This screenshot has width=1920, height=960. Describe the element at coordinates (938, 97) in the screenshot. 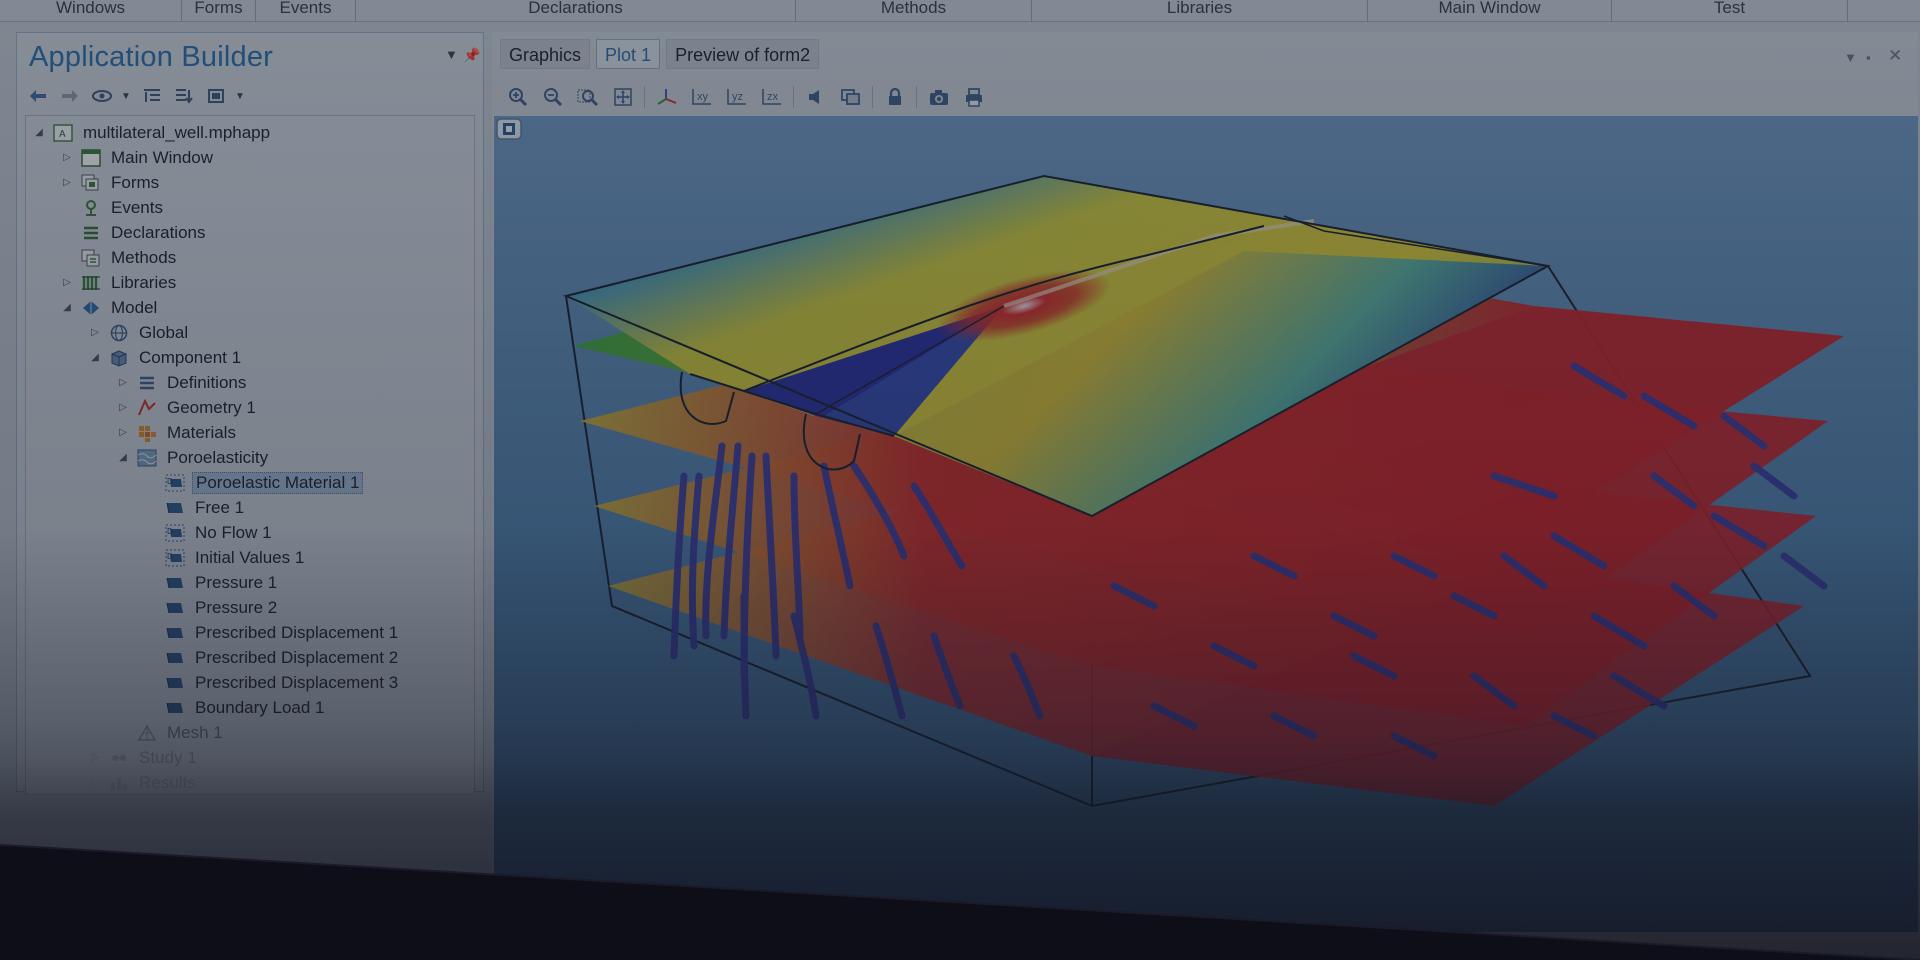

I see `camera-icon` at that location.